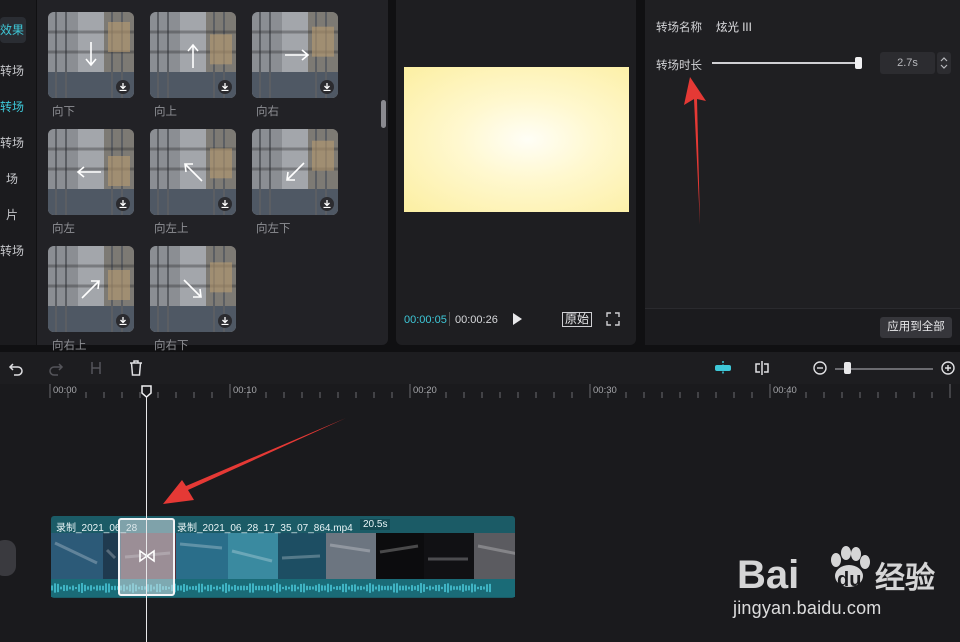  I want to click on svg-text: 经验, so click(905, 578).